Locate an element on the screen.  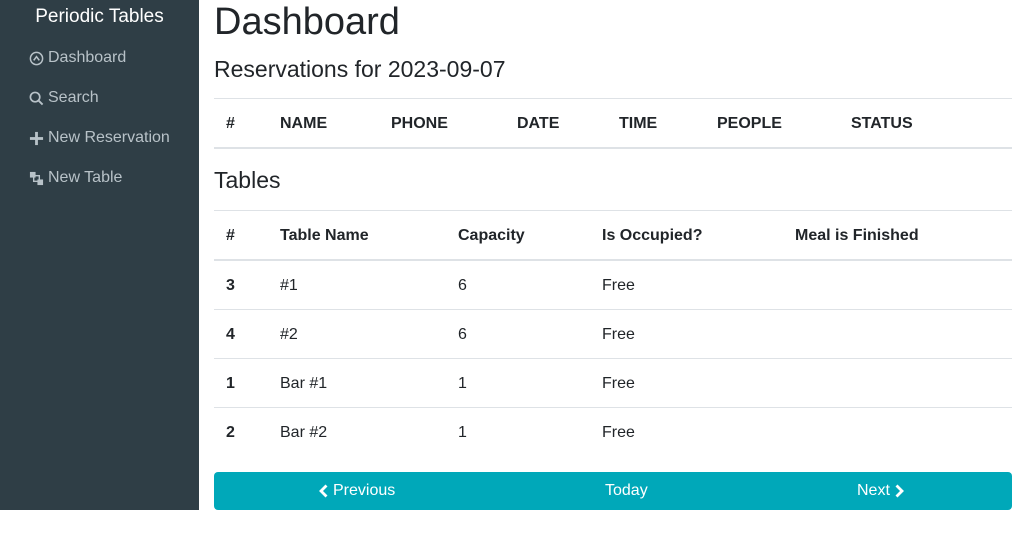
sidebar-item-search: Search is located at coordinates (63, 98).